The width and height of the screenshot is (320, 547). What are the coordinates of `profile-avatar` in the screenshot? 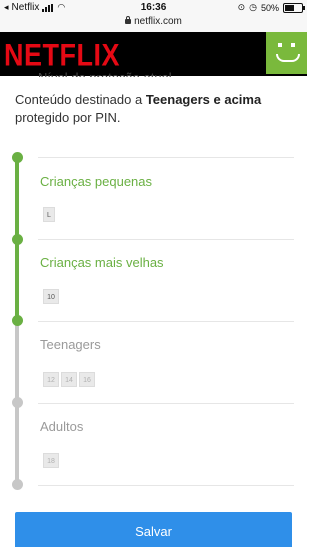 It's located at (286, 53).